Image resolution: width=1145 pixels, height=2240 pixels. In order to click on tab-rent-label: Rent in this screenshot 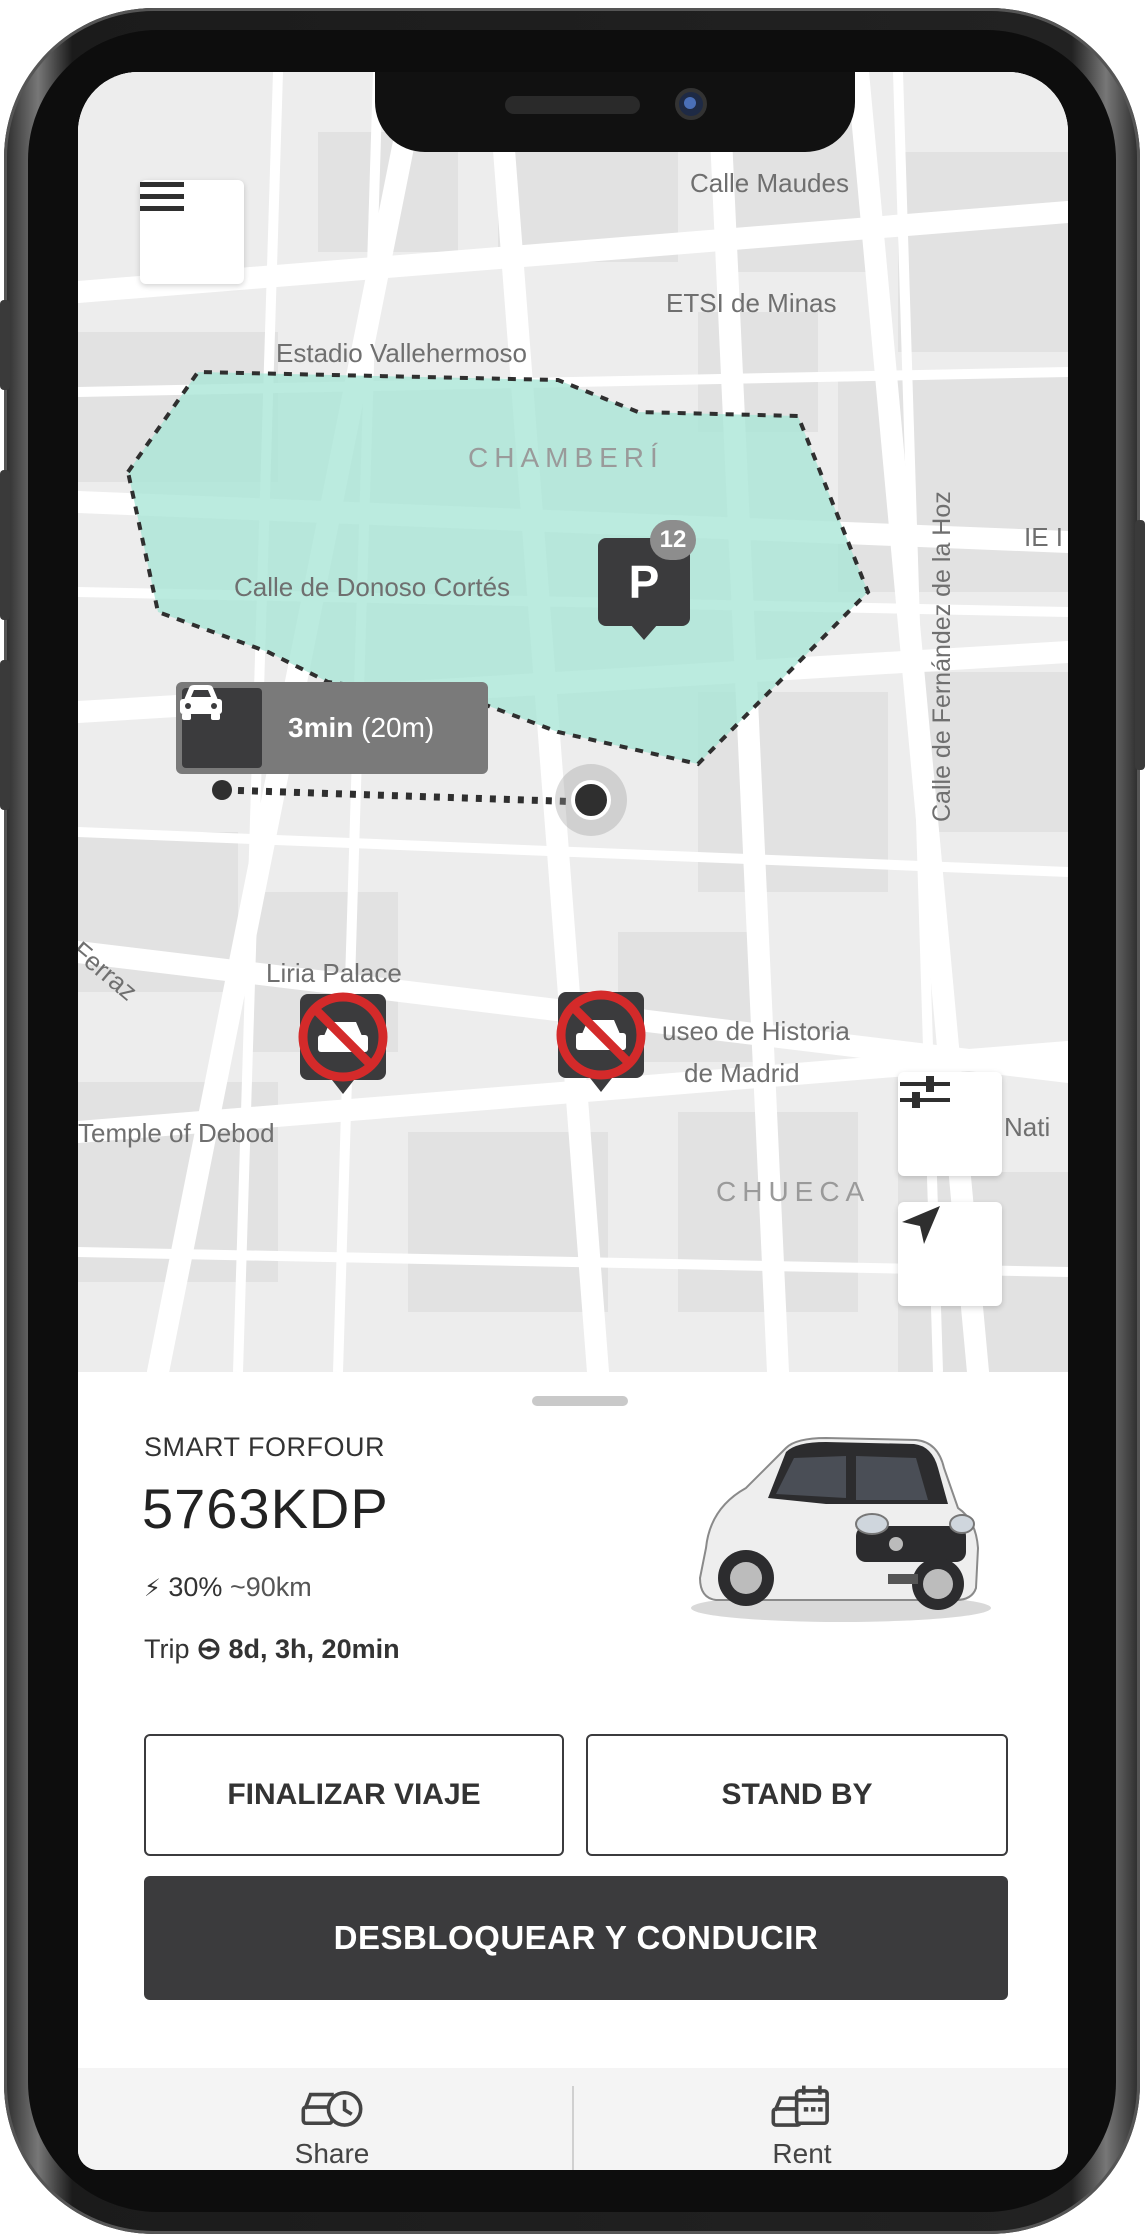, I will do `click(802, 2153)`.